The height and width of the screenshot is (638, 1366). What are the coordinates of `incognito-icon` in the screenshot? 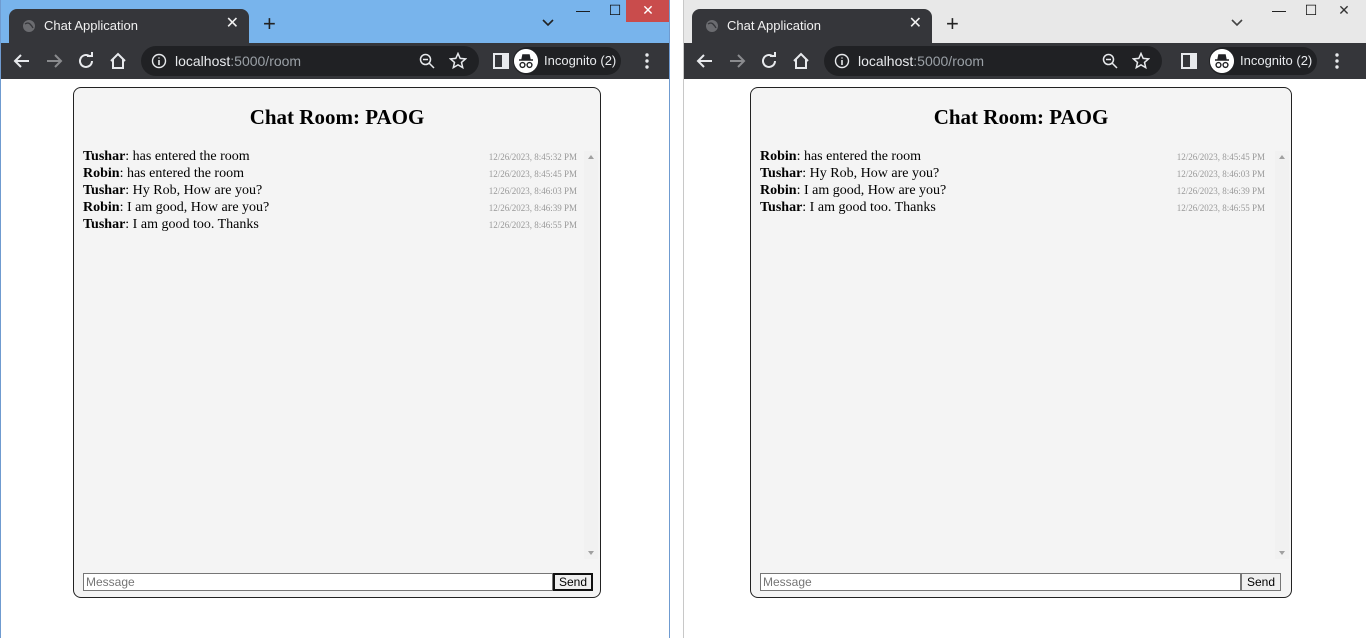 It's located at (1222, 61).